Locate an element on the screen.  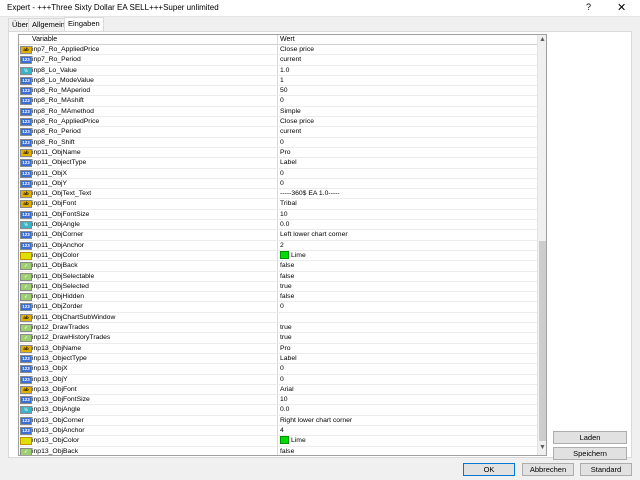
table-row: 123 inp8_Ro_MAshift 0 is located at coordinates (278, 101).